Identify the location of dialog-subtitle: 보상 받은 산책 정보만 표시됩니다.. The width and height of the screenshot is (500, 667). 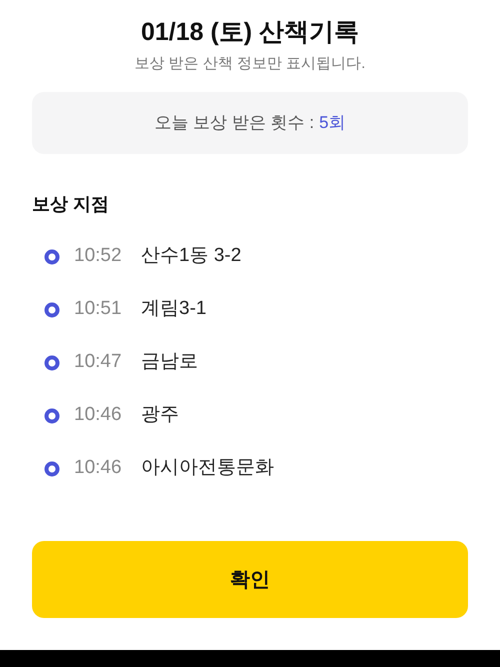
(250, 64).